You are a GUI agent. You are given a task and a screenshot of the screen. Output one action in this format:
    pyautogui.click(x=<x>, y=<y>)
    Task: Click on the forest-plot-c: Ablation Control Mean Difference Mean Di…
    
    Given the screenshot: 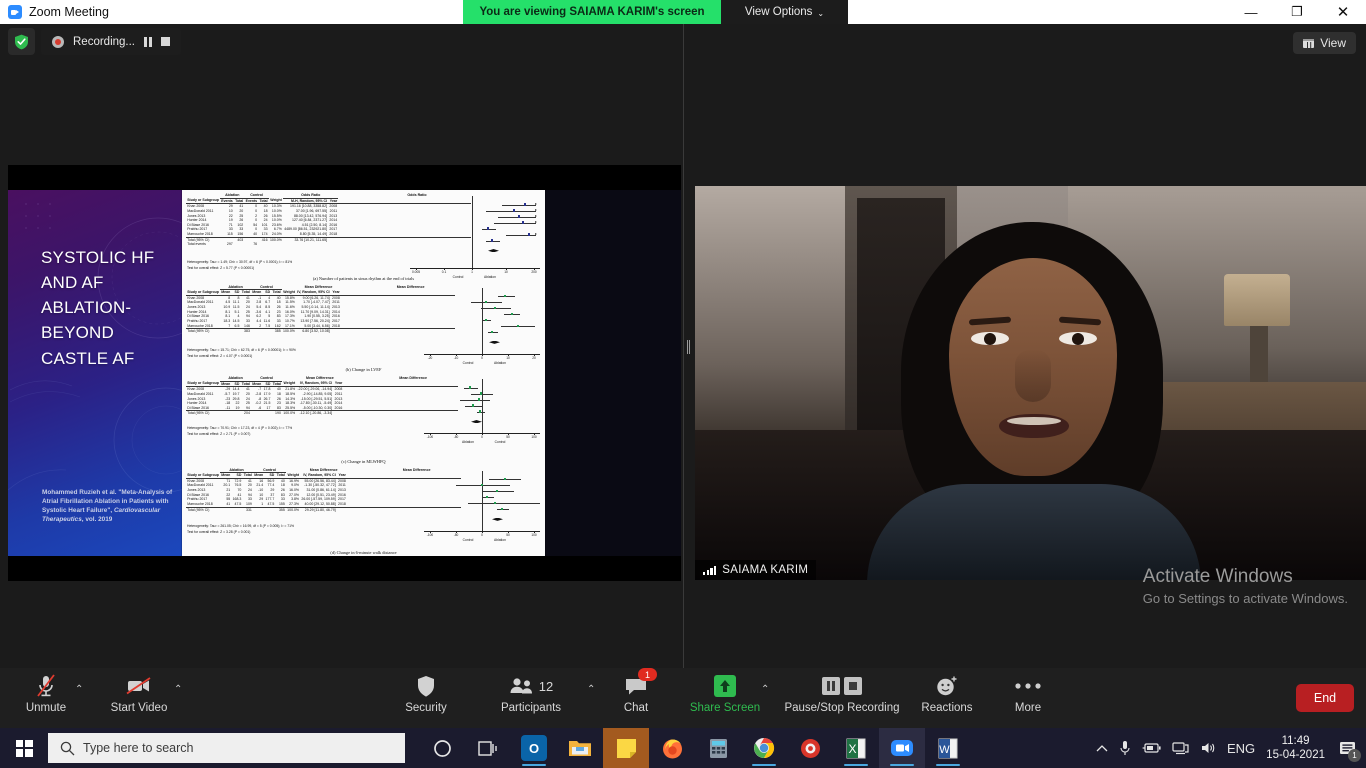 What is the action you would take?
    pyautogui.click(x=363, y=419)
    